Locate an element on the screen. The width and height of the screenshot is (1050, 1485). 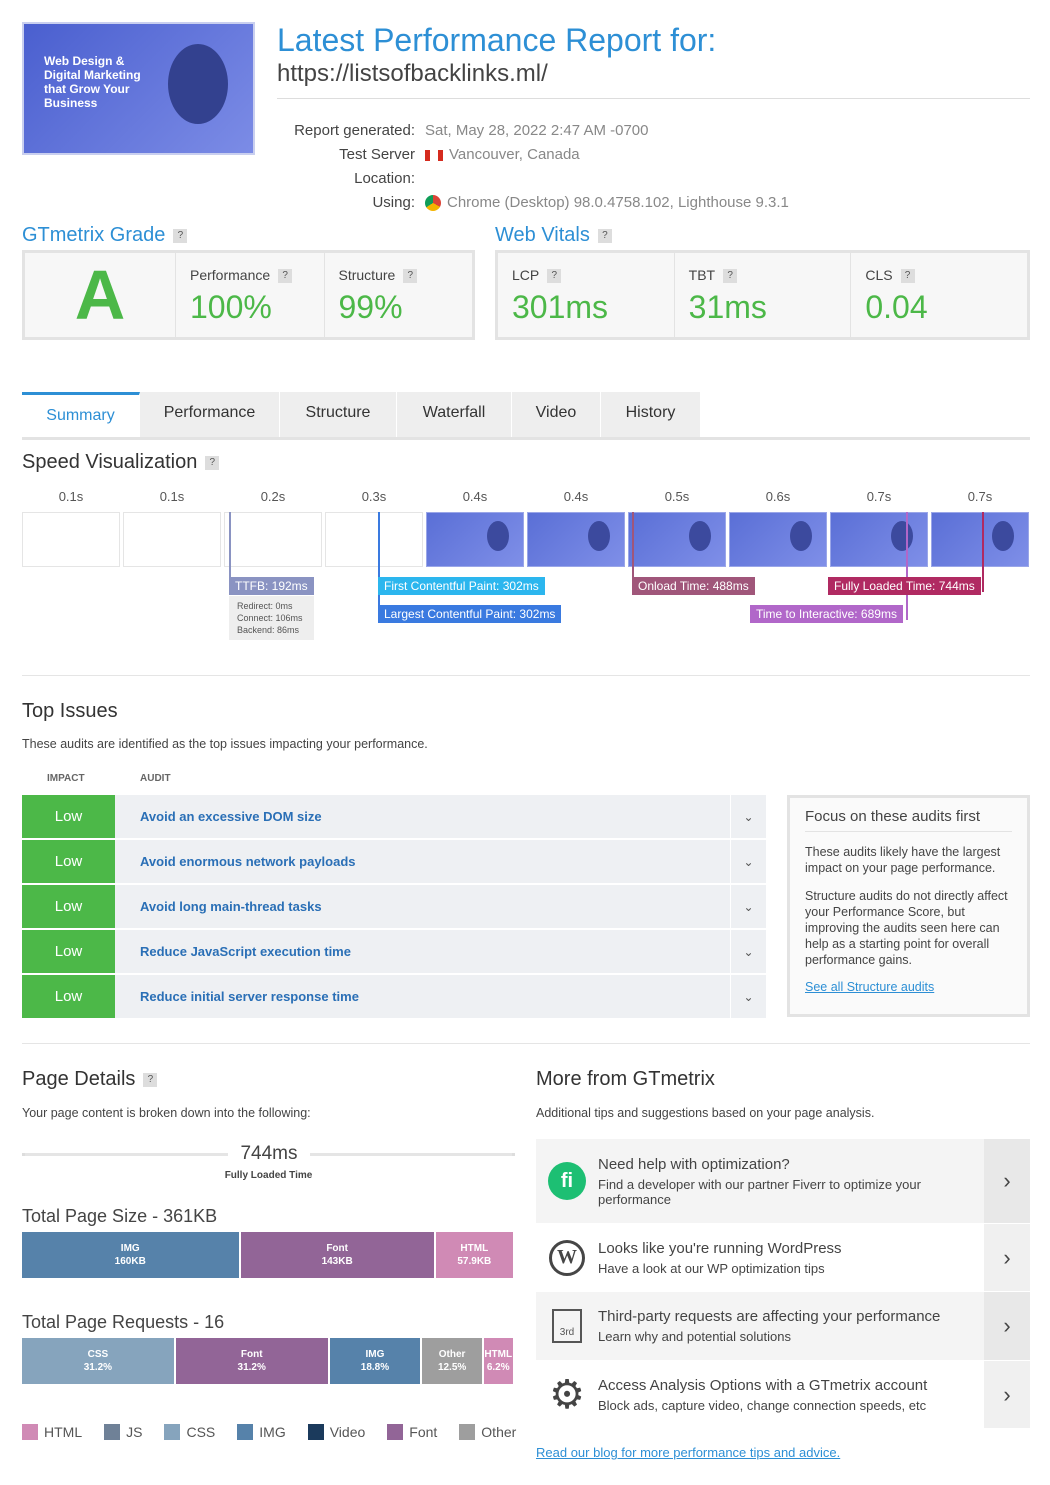
legend-item: Font is located at coordinates (412, 1432).